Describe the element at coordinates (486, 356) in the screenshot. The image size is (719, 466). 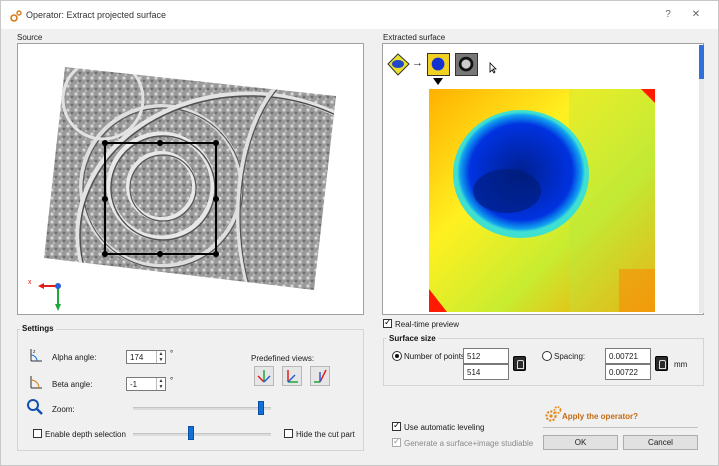
I see `points-x-input: 512` at that location.